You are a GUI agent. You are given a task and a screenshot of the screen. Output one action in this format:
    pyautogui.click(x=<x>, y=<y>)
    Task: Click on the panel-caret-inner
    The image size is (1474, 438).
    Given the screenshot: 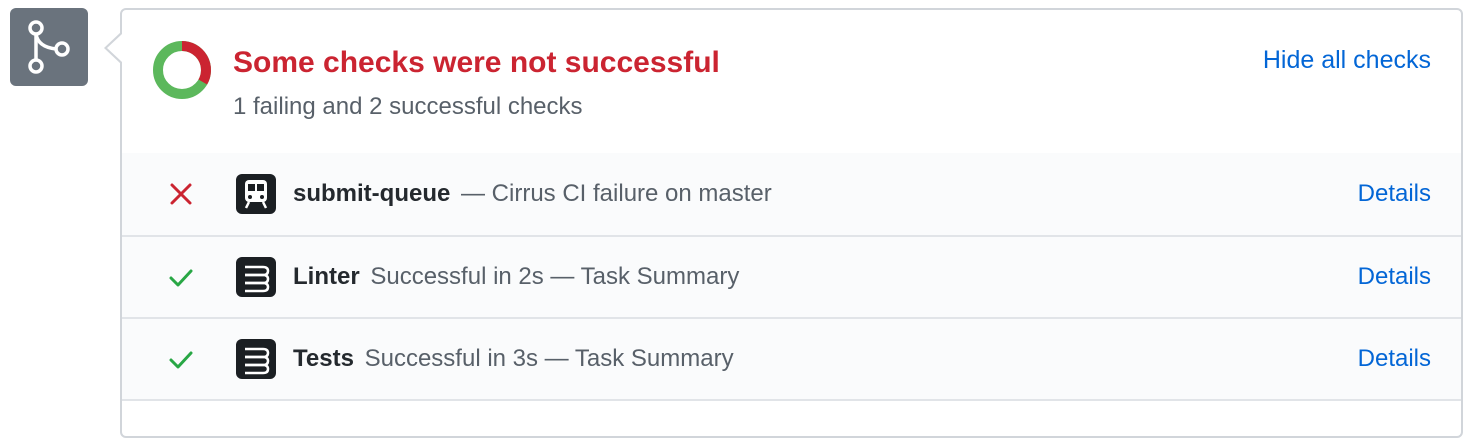 What is the action you would take?
    pyautogui.click(x=114, y=48)
    